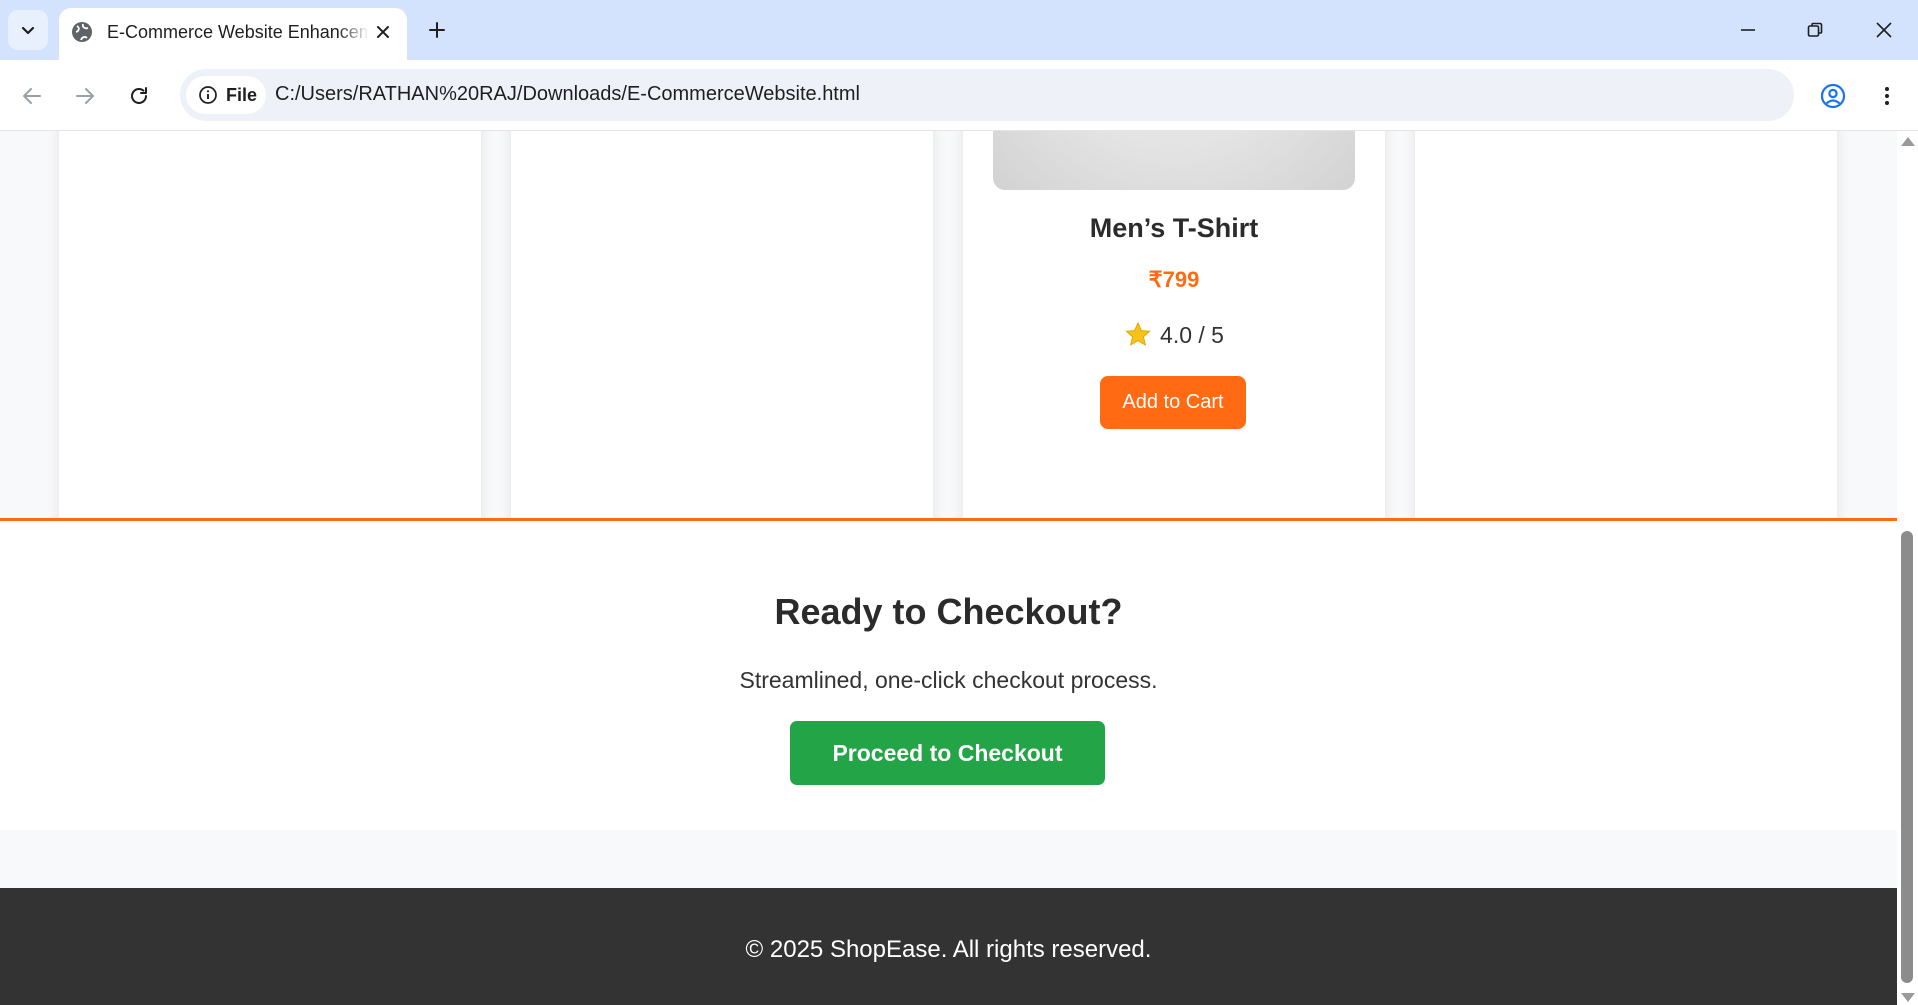 The image size is (1918, 1005). I want to click on restore-icon, so click(1815, 29).